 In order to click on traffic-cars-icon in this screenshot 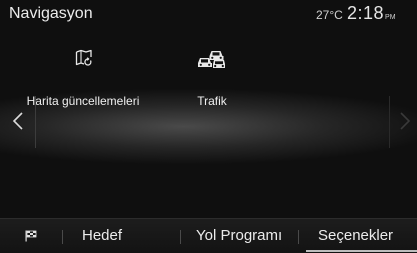, I will do `click(211, 61)`.